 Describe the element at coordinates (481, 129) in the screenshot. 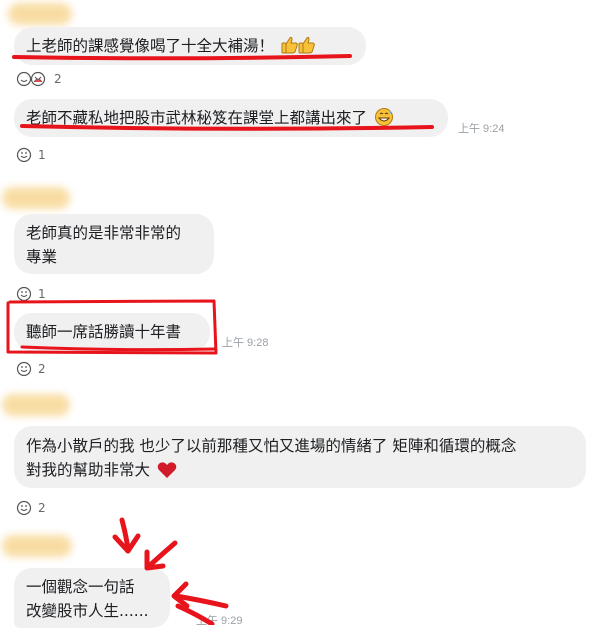

I see `message-timestamp: 上午 9:24` at that location.